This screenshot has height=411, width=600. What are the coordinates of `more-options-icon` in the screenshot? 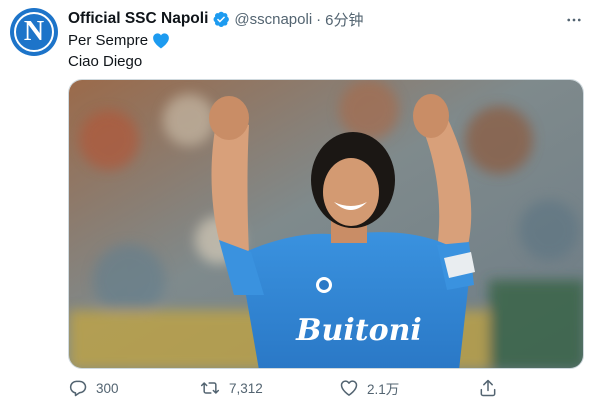 It's located at (574, 20).